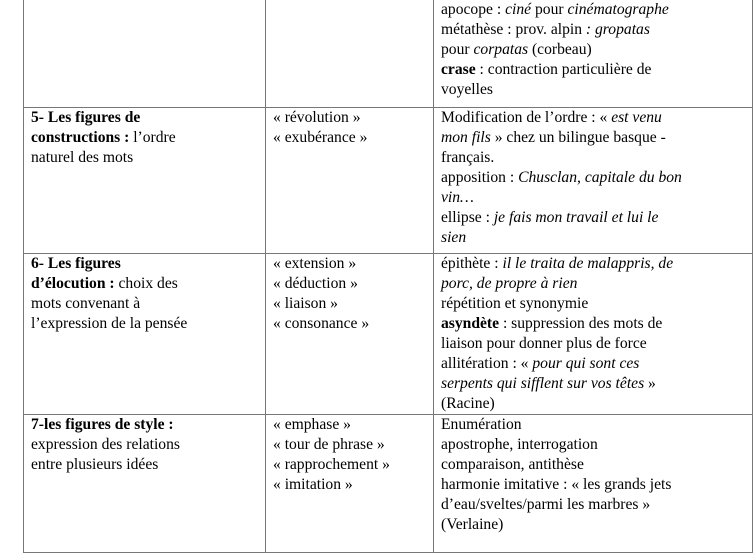  Describe the element at coordinates (145, 118) in the screenshot. I see `cell-line: 5- Les figures de` at that location.